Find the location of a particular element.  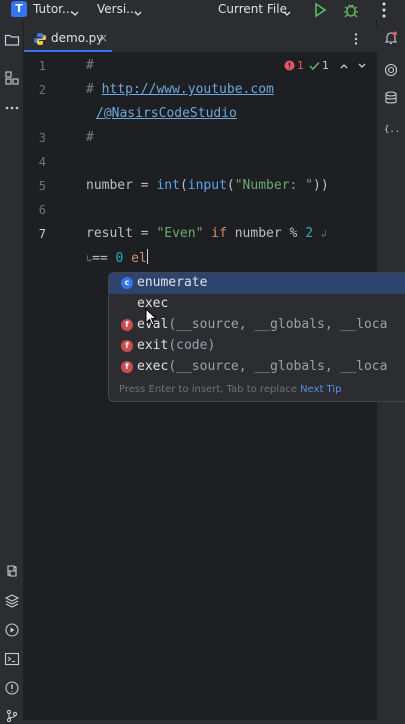

tab-demo-py: demo.py × is located at coordinates (68, 40).